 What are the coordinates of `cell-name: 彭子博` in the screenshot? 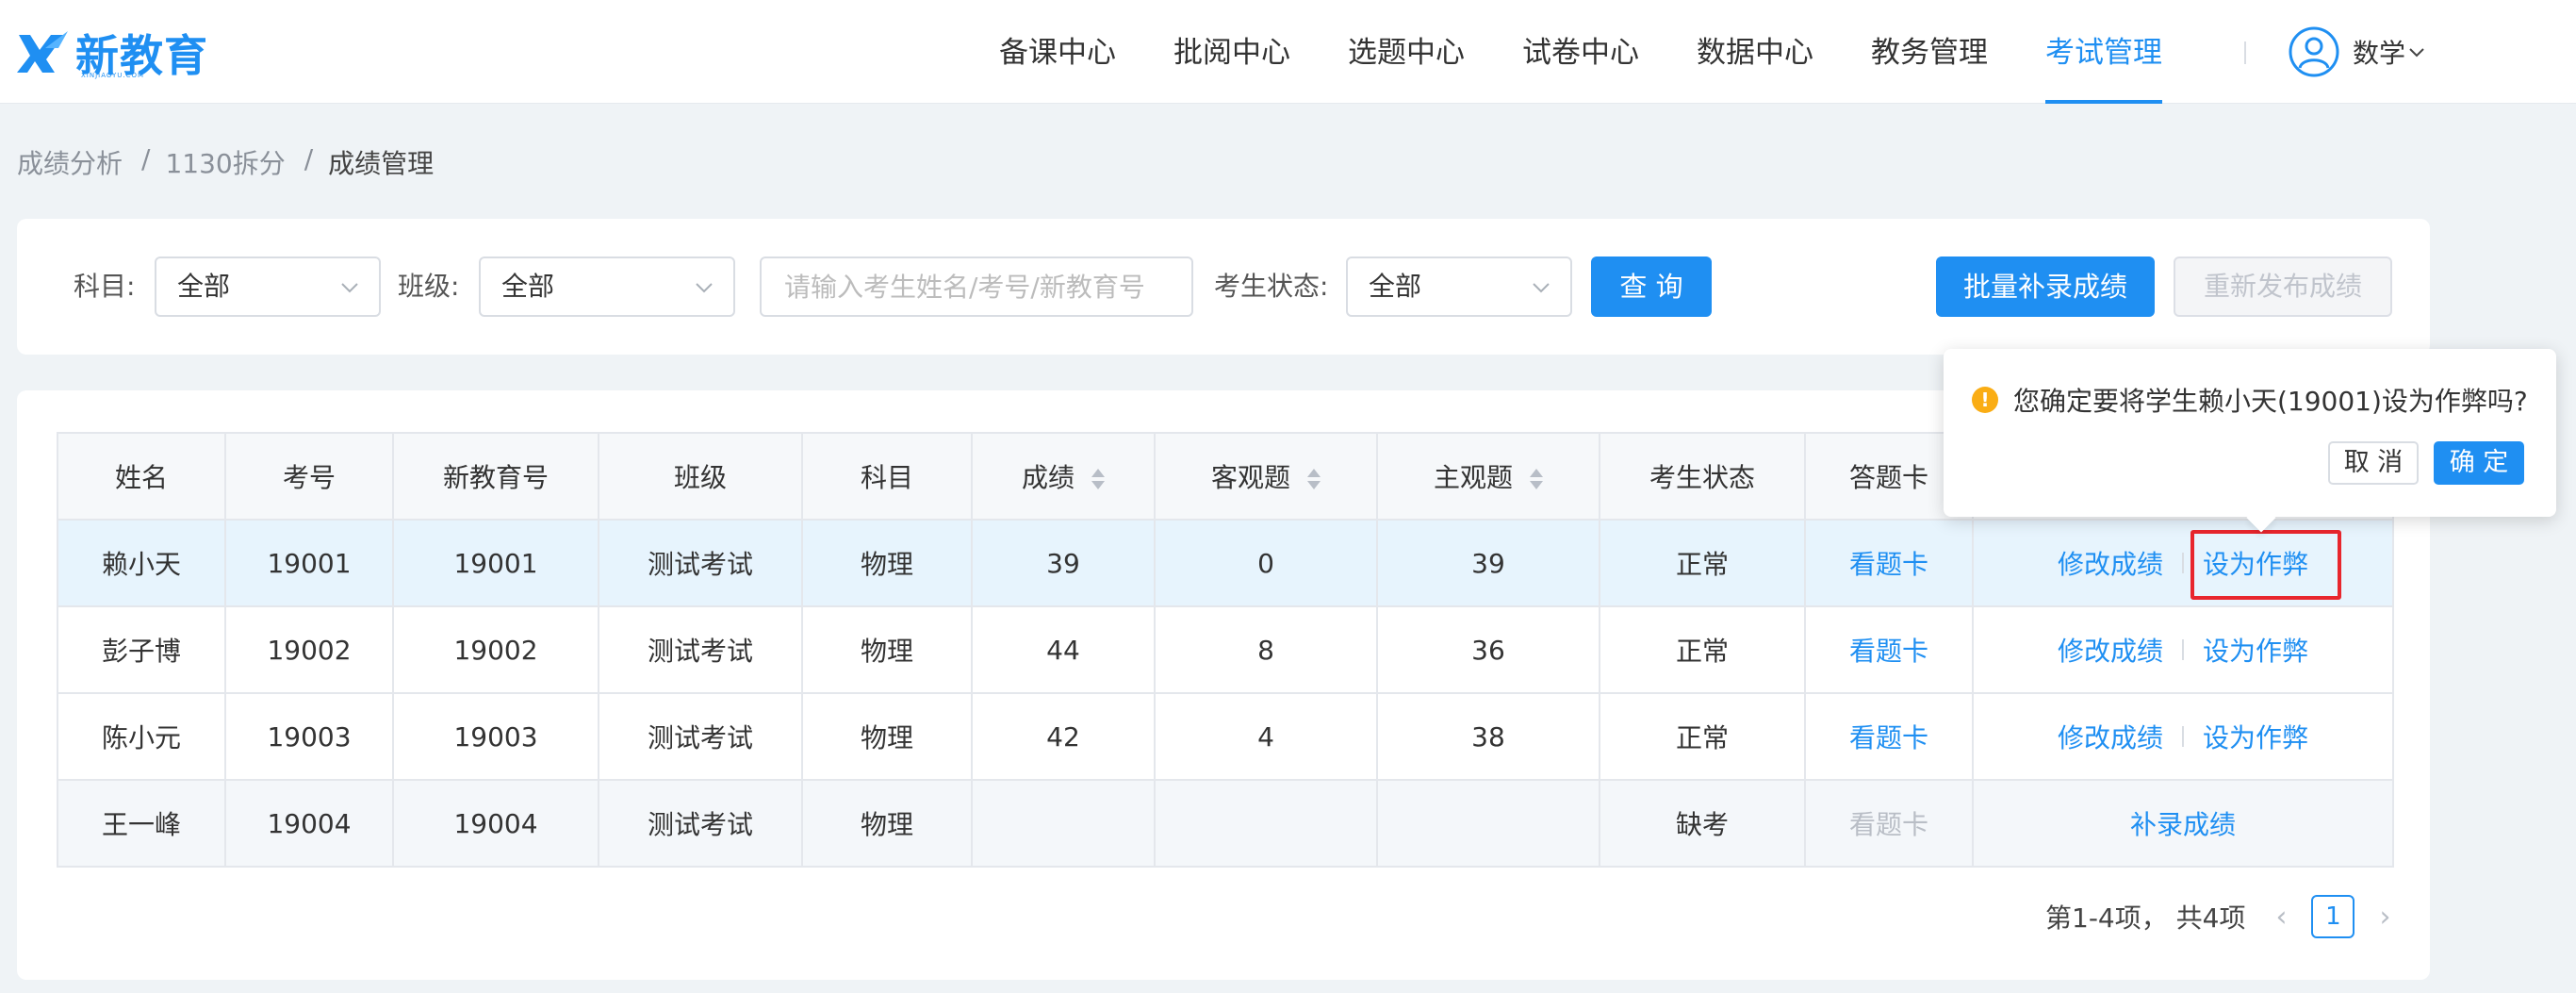 It's located at (141, 649).